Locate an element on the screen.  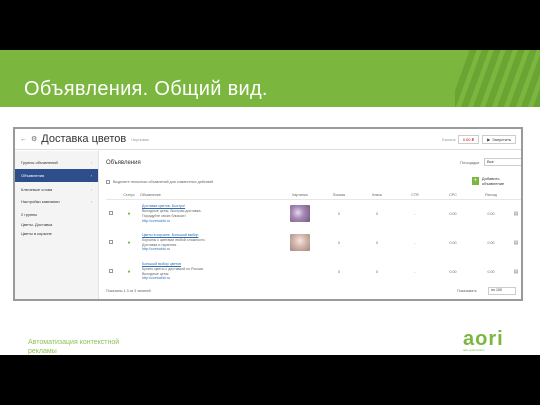
campaign-title: Доставка цветов is located at coordinates (84, 139).